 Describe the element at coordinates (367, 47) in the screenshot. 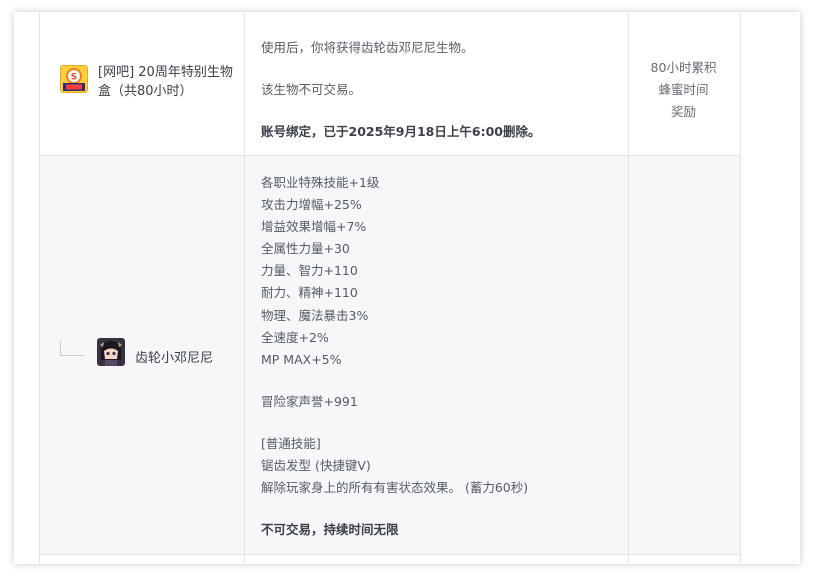

I see `description-line: 使用后，你将获得齿轮齿邓尼尼生物。` at that location.